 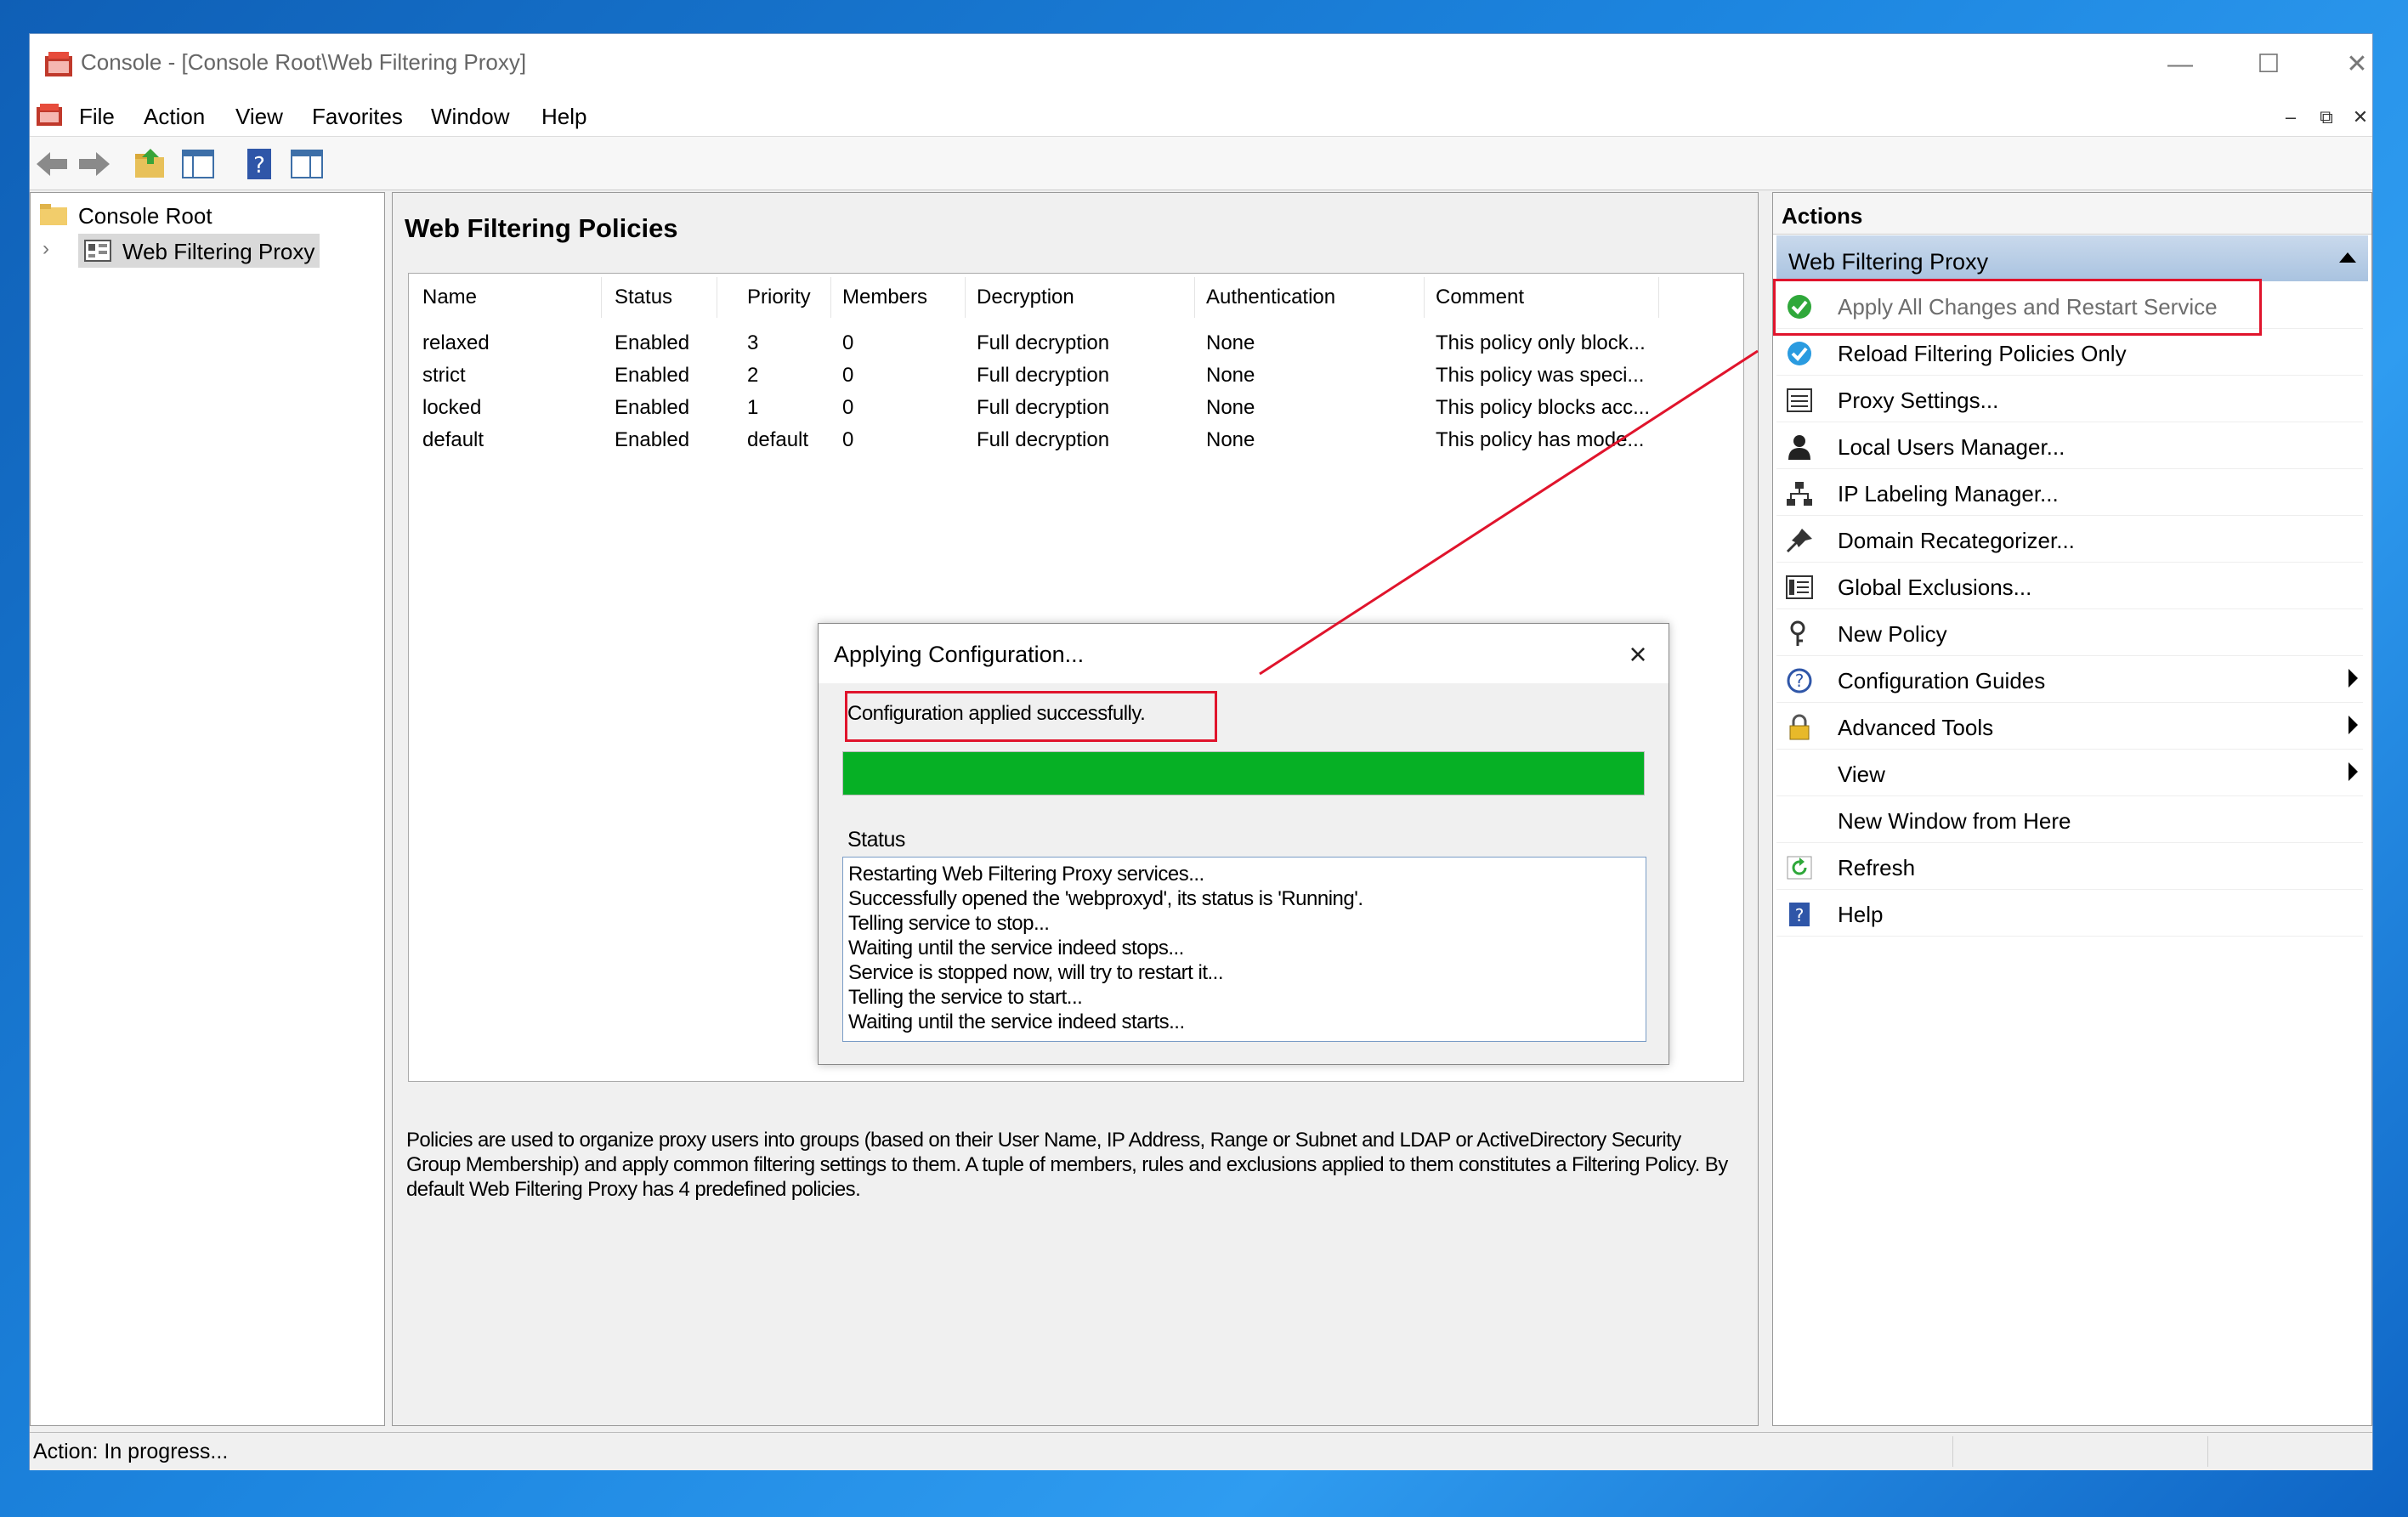 I want to click on action-label: Advanced Tools, so click(x=1916, y=727).